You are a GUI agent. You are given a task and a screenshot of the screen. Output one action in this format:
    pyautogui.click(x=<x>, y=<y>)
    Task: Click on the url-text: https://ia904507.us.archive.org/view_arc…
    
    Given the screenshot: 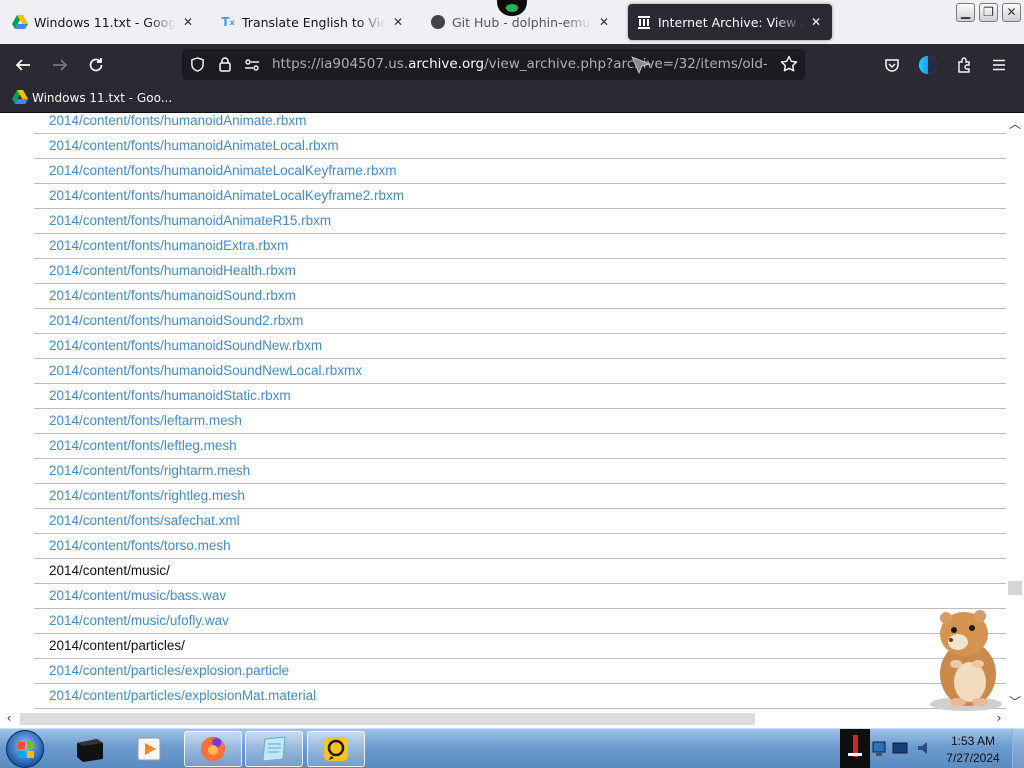 What is the action you would take?
    pyautogui.click(x=519, y=64)
    